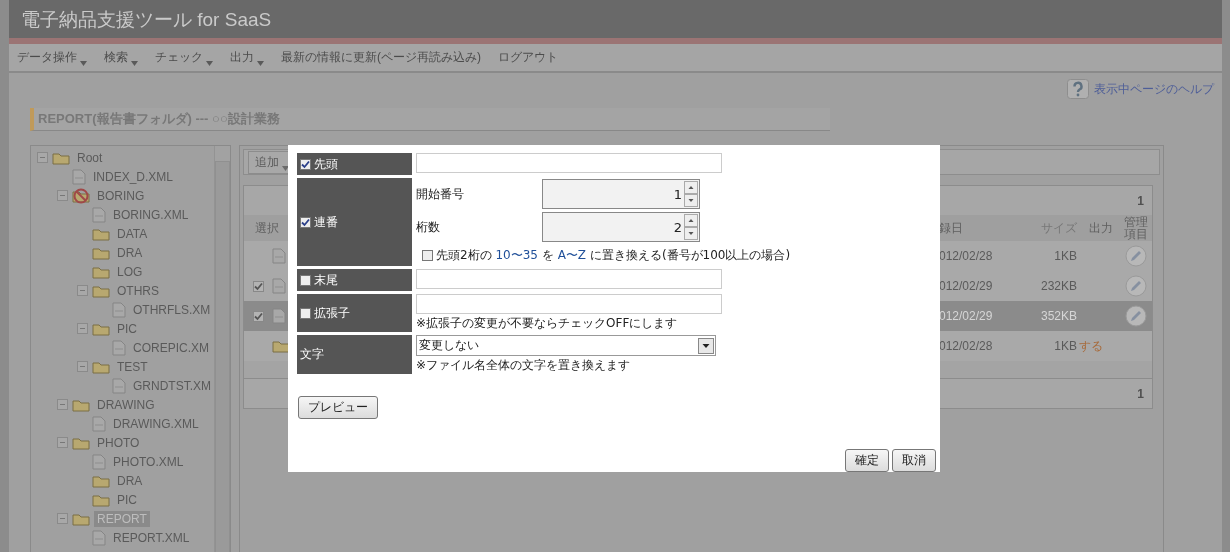 The width and height of the screenshot is (1230, 552). What do you see at coordinates (172, 385) in the screenshot?
I see `tree-item: GRNDTST.XM` at bounding box center [172, 385].